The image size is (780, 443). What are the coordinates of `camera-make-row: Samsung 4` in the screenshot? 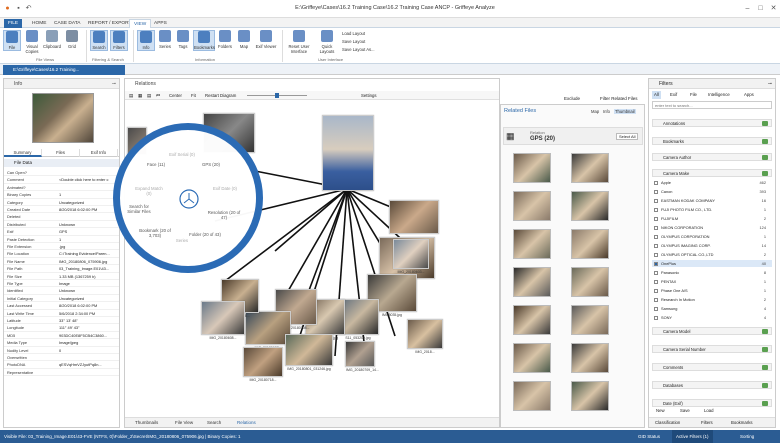 It's located at (712, 308).